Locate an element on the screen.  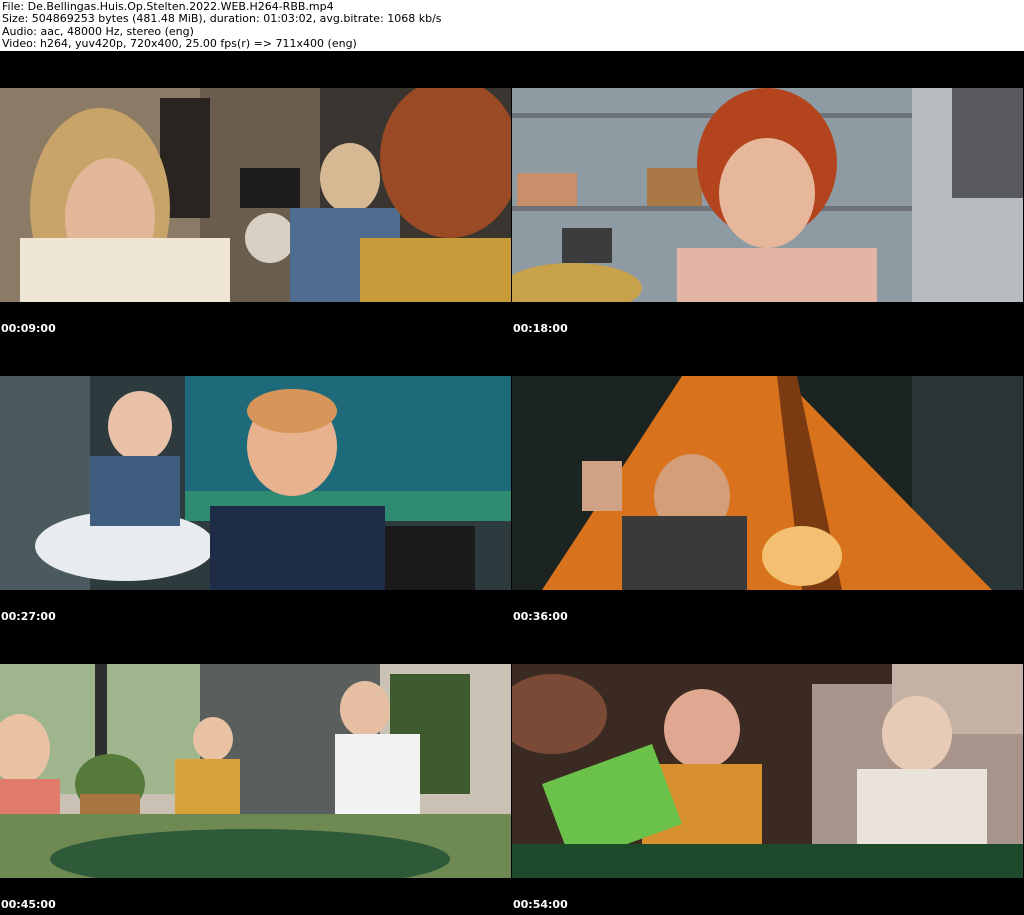
timestamp-label: 00:54:00 is located at coordinates (540, 904).